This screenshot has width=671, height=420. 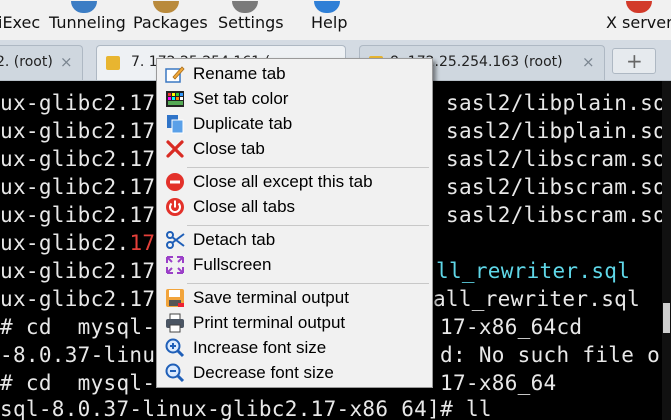 What do you see at coordinates (295, 265) in the screenshot?
I see `menu-item-fullscreen: Fullscreen` at bounding box center [295, 265].